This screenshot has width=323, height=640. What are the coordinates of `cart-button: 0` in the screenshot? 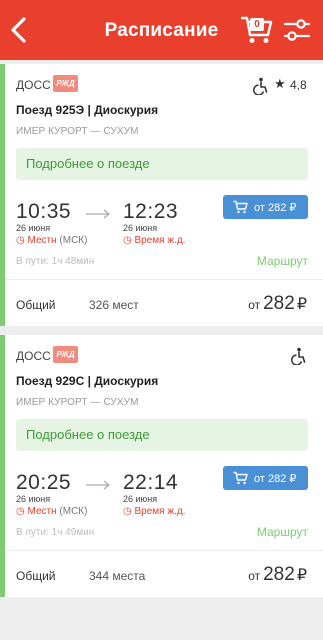 It's located at (257, 30).